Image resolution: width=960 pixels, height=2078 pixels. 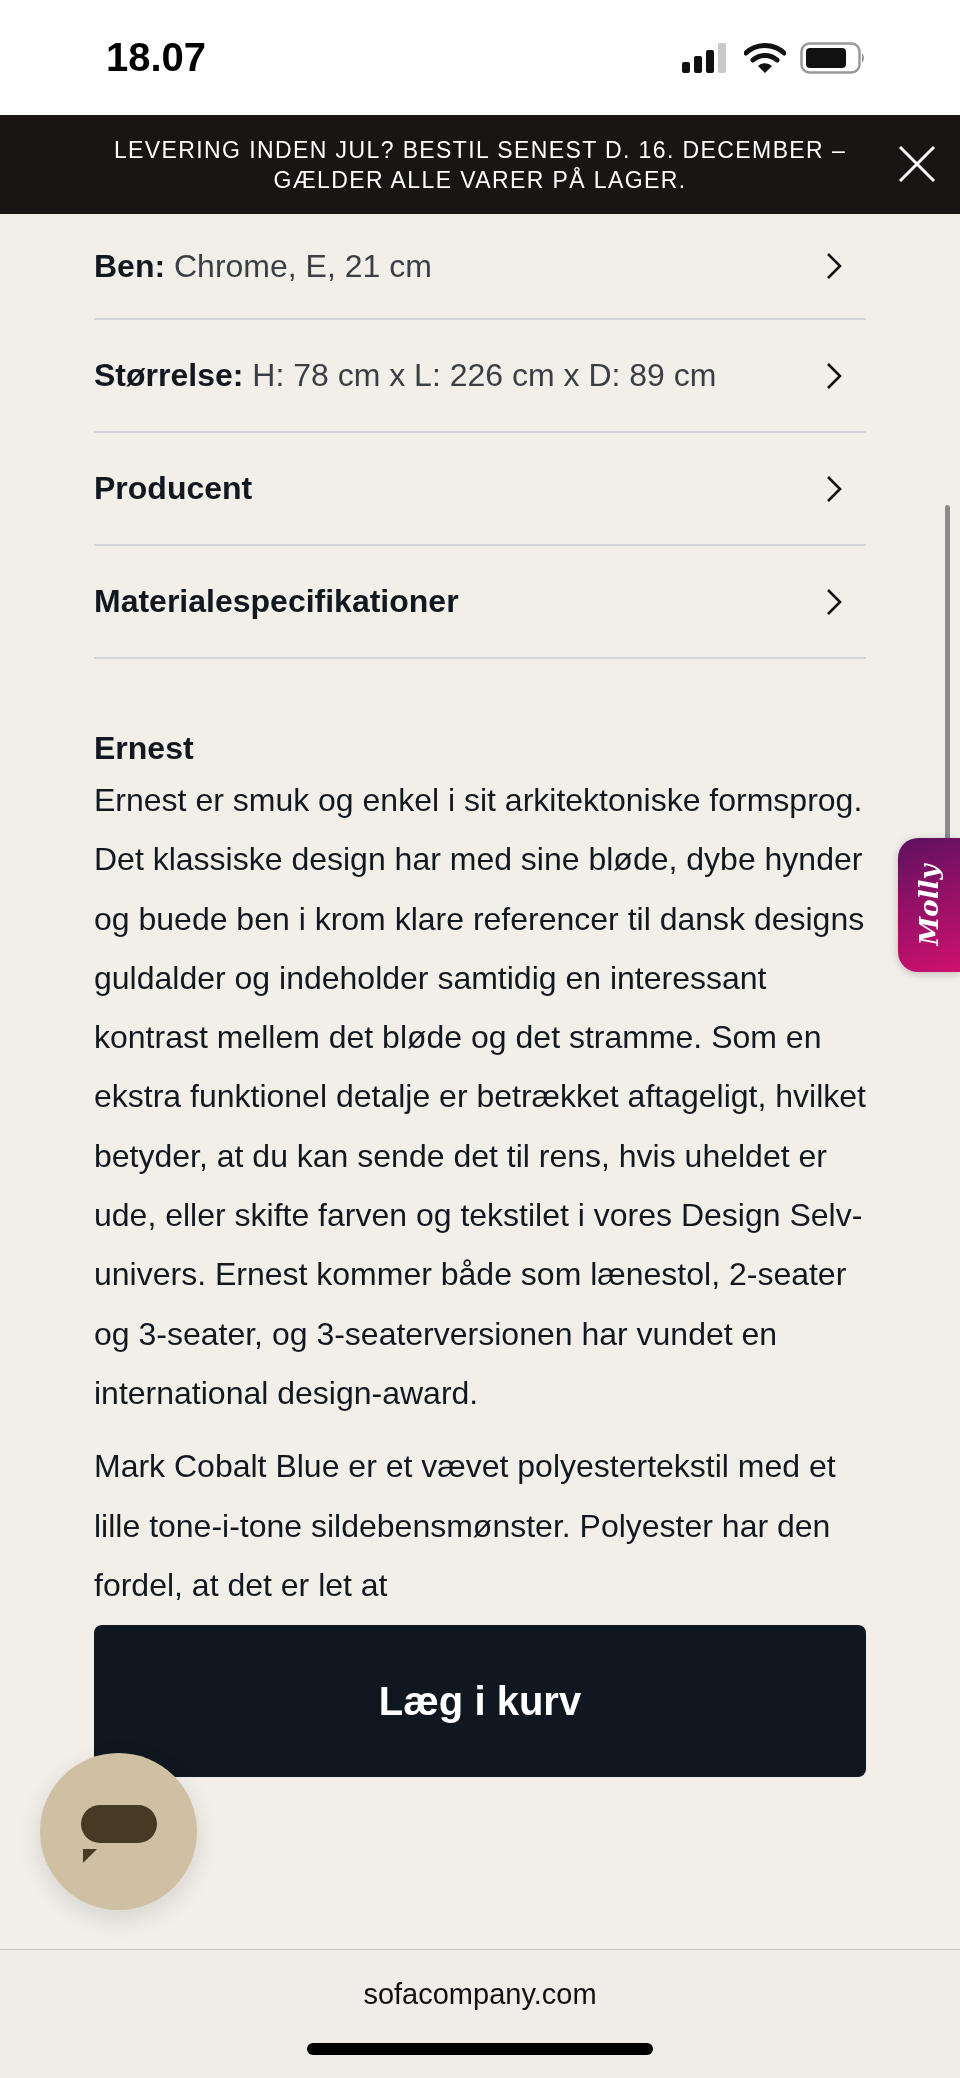 I want to click on detail-row: Materialespecifikationer, so click(x=480, y=602).